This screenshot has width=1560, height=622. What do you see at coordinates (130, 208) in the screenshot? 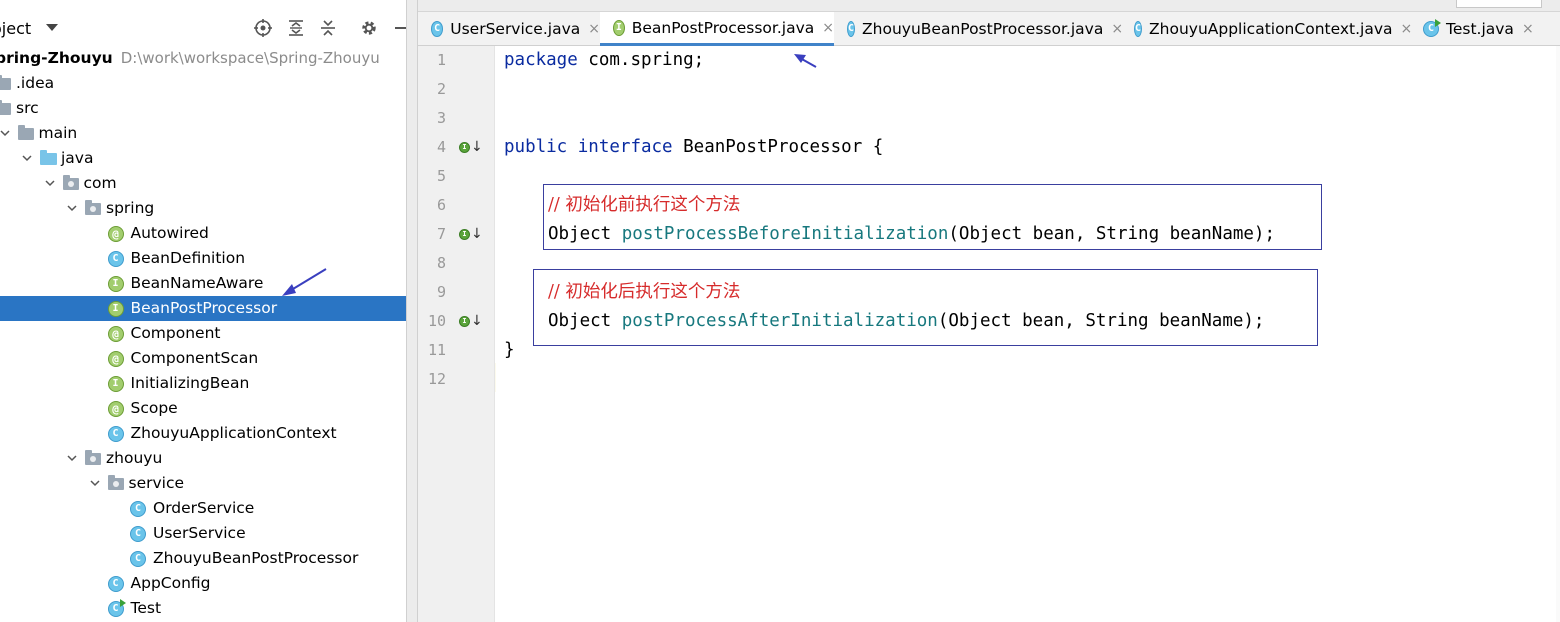
I see `tree-item-label: spring` at bounding box center [130, 208].